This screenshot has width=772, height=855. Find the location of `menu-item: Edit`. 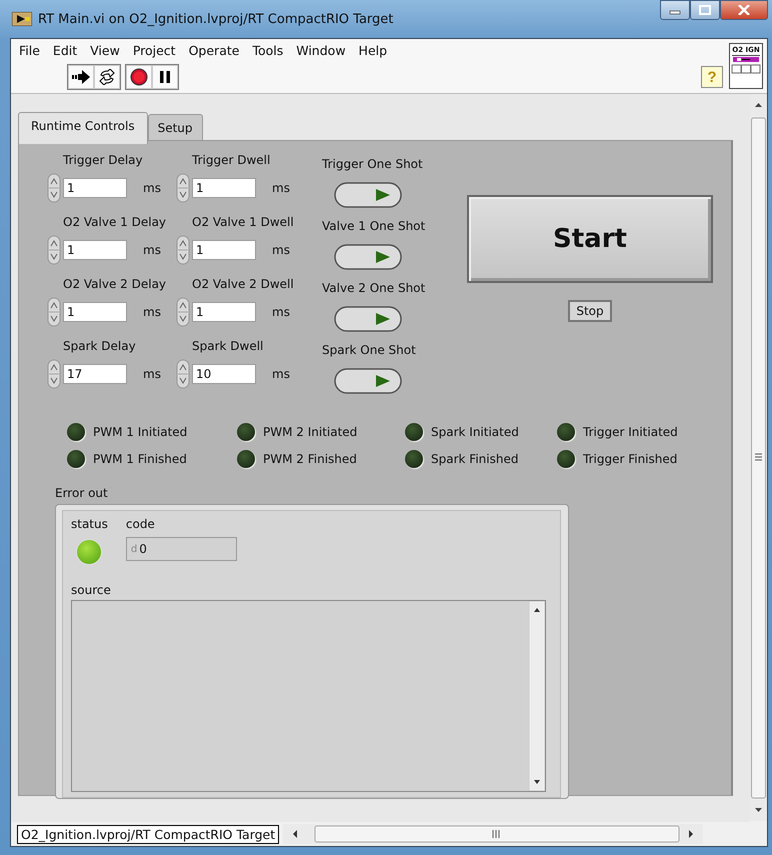

menu-item: Edit is located at coordinates (65, 50).